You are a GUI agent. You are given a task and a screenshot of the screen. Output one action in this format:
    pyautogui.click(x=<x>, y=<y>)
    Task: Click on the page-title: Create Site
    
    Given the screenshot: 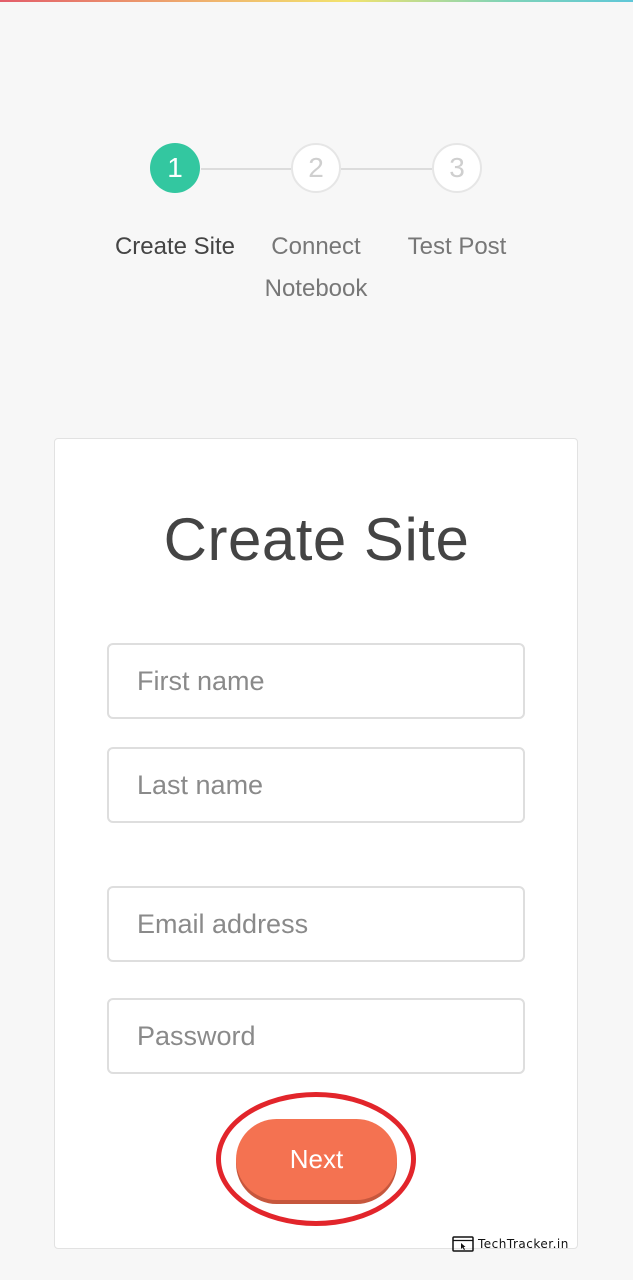 What is the action you would take?
    pyautogui.click(x=316, y=539)
    